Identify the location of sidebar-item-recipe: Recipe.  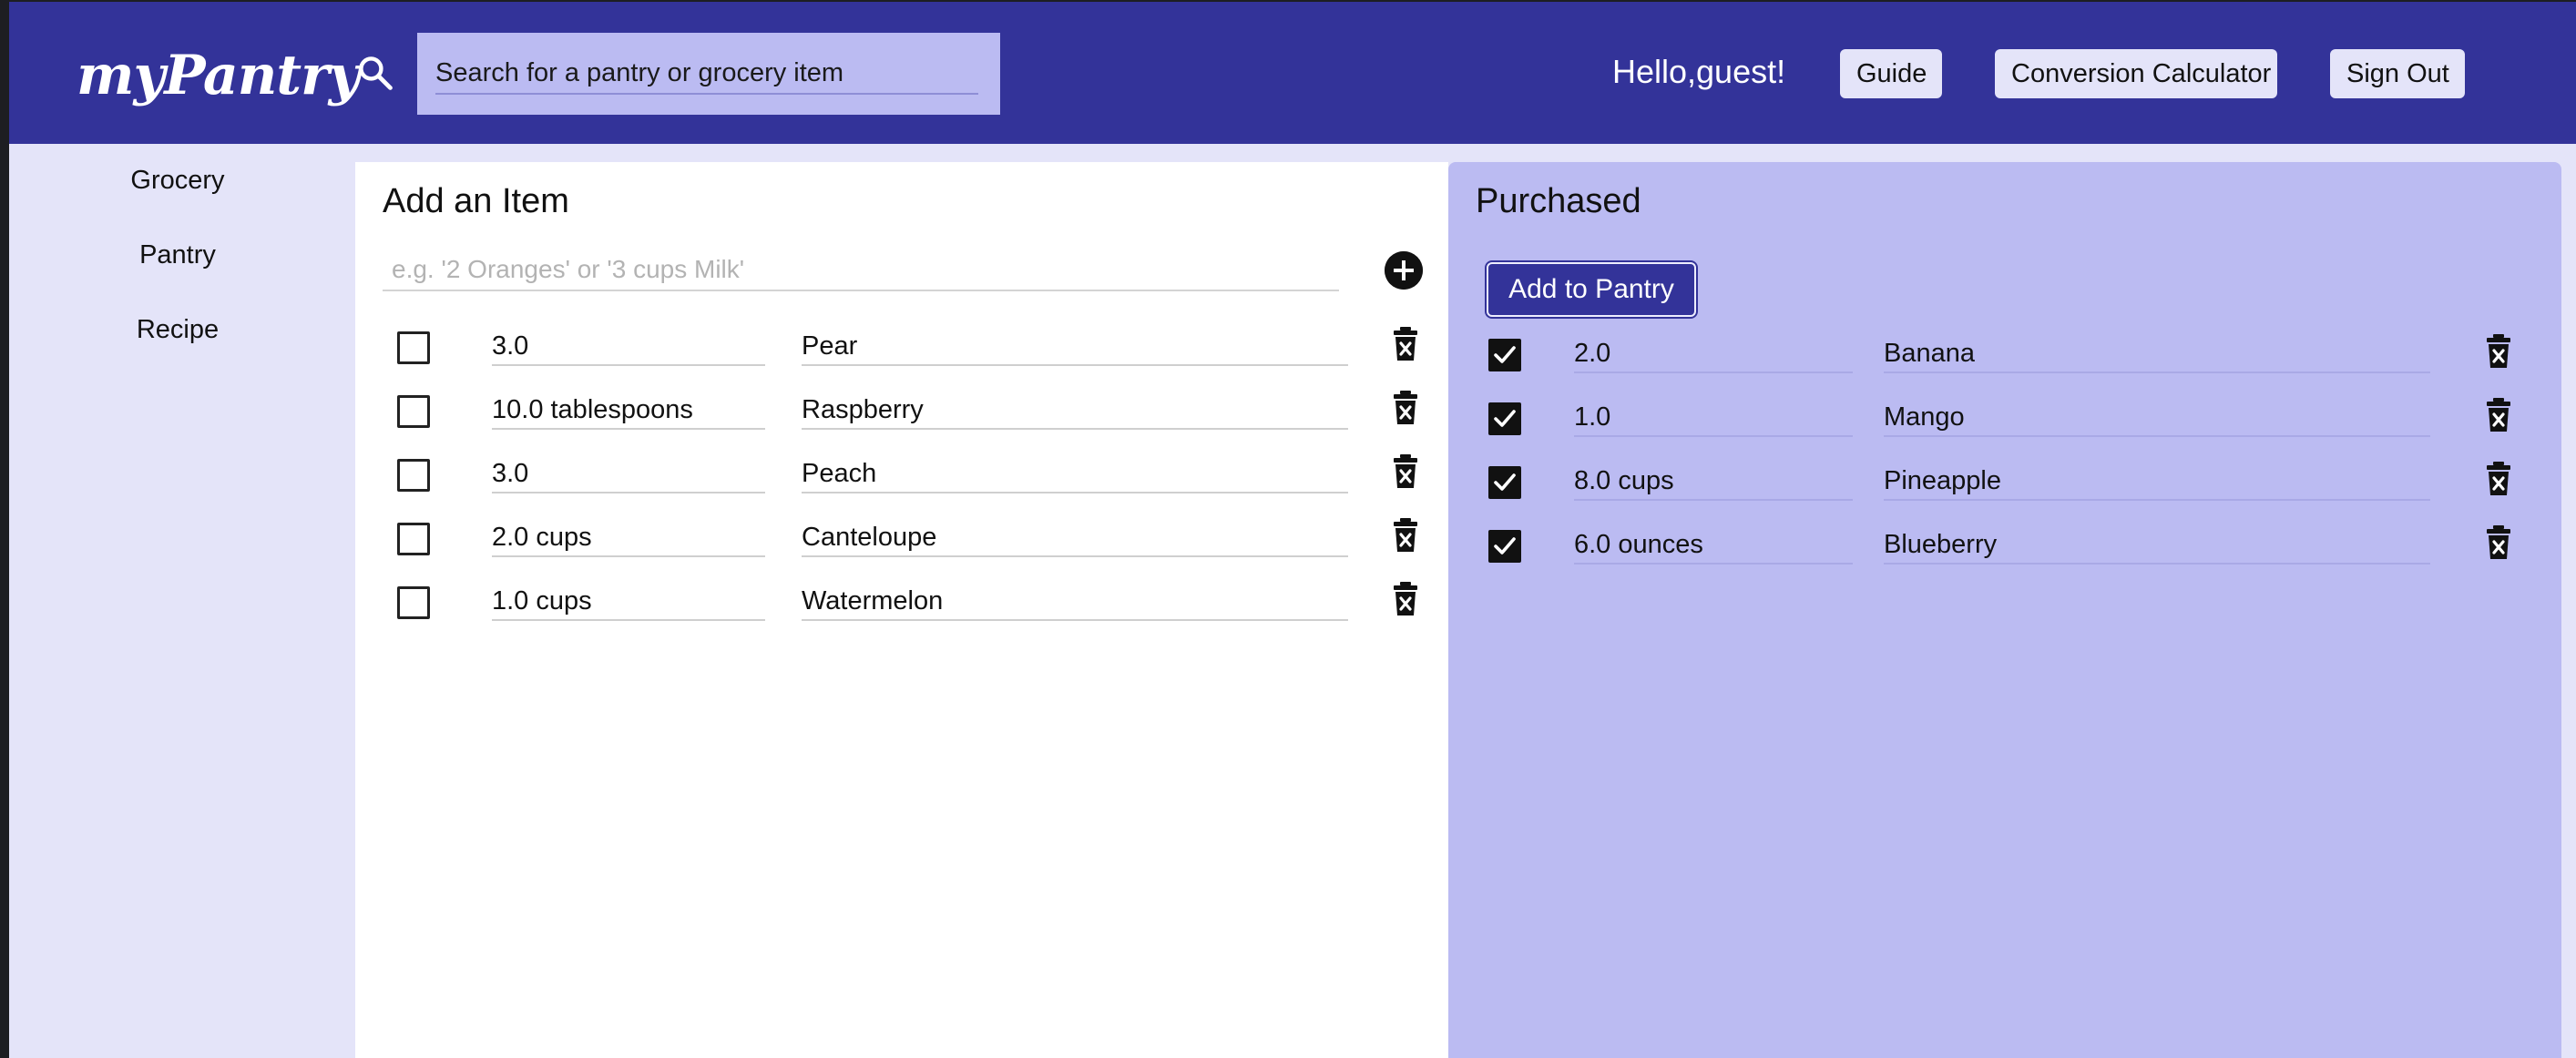
(177, 330).